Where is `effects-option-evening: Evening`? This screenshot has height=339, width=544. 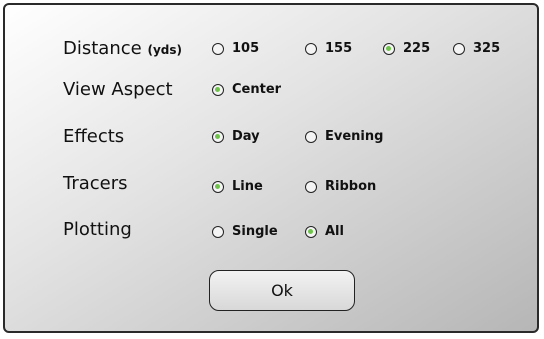
effects-option-evening: Evening is located at coordinates (344, 136).